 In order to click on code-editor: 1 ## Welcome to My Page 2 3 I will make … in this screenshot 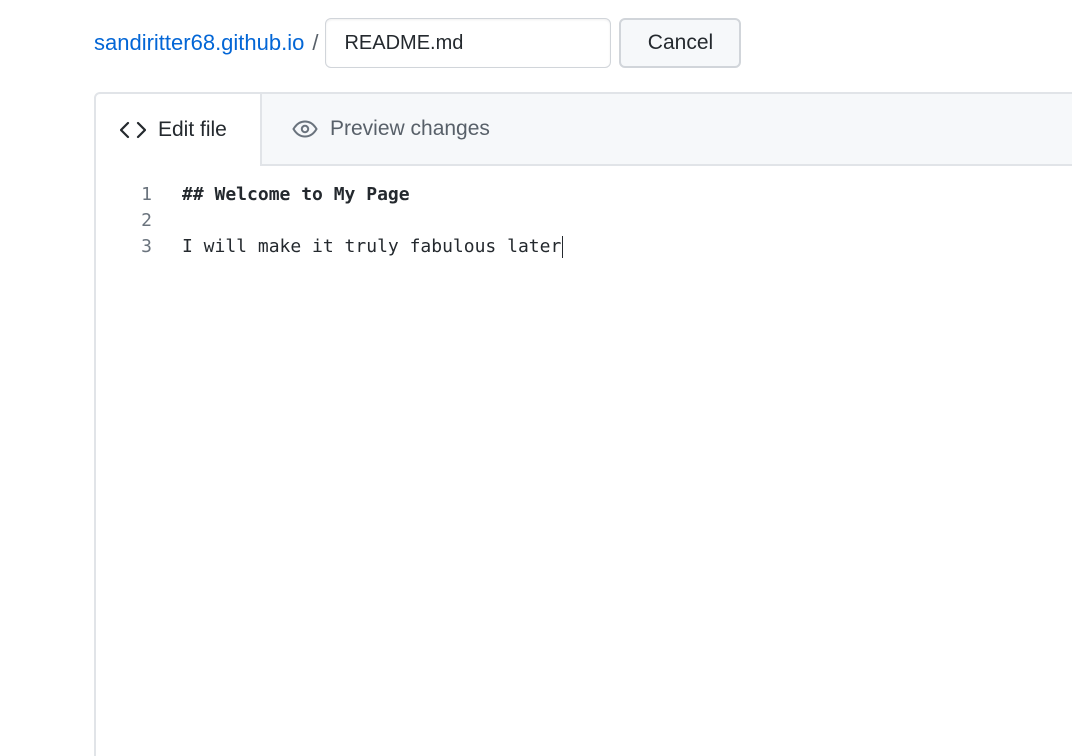, I will do `click(584, 221)`.